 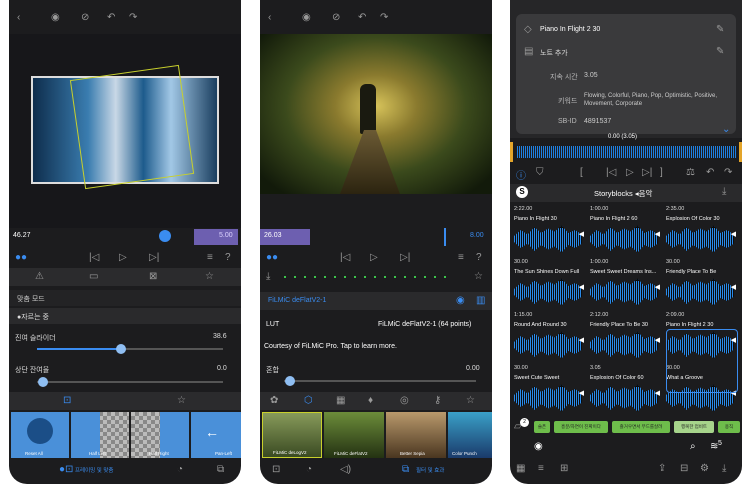 What do you see at coordinates (704, 468) in the screenshot?
I see `gear-icon: ⚙` at bounding box center [704, 468].